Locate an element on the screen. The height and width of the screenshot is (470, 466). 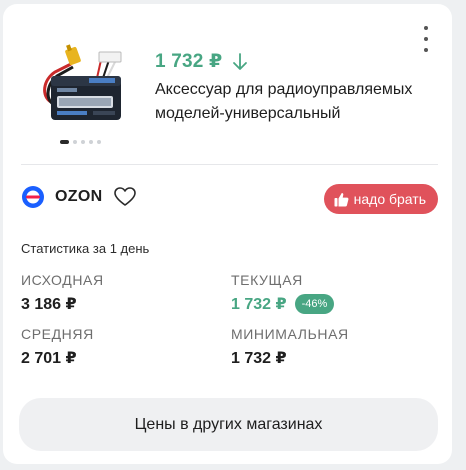
stat-label: Исходная is located at coordinates (62, 280).